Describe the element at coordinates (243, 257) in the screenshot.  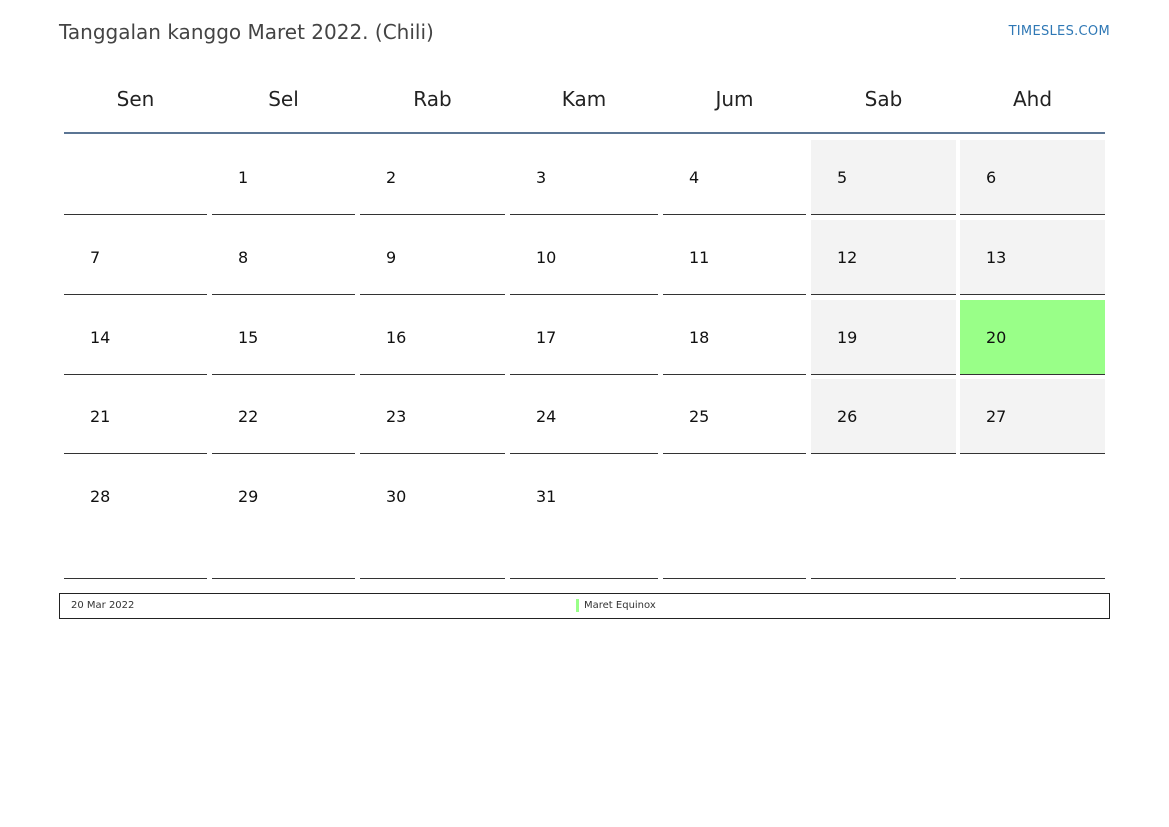
I see `day-number: 8` at that location.